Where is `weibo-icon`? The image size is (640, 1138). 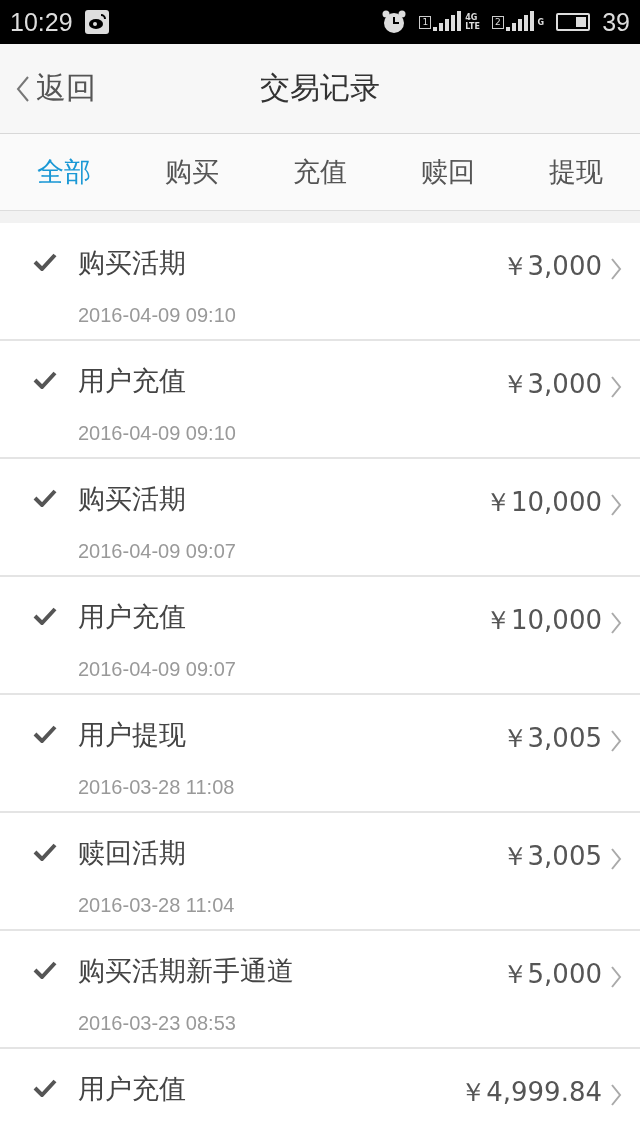 weibo-icon is located at coordinates (96, 22).